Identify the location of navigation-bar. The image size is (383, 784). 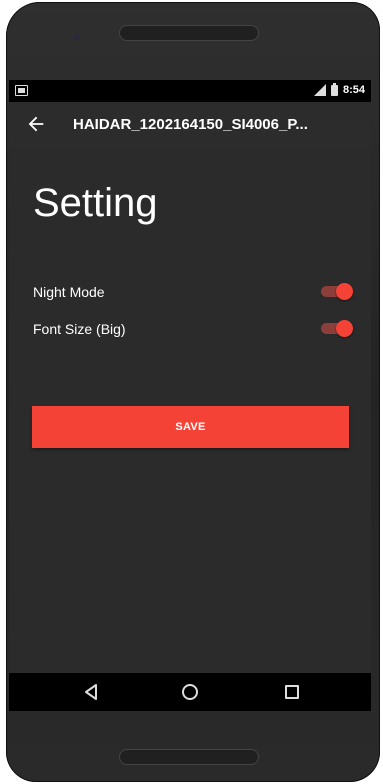
(190, 692).